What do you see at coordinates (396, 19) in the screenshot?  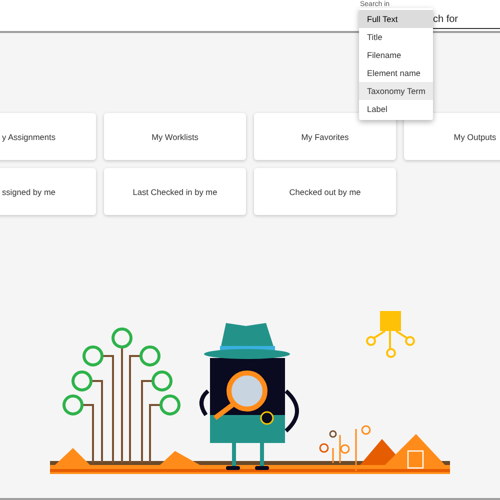 I see `menu-item: Full Text` at bounding box center [396, 19].